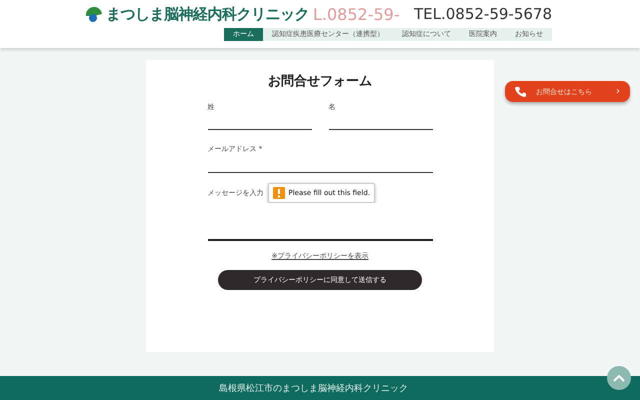  Describe the element at coordinates (520, 91) in the screenshot. I see `phone-icon` at that location.